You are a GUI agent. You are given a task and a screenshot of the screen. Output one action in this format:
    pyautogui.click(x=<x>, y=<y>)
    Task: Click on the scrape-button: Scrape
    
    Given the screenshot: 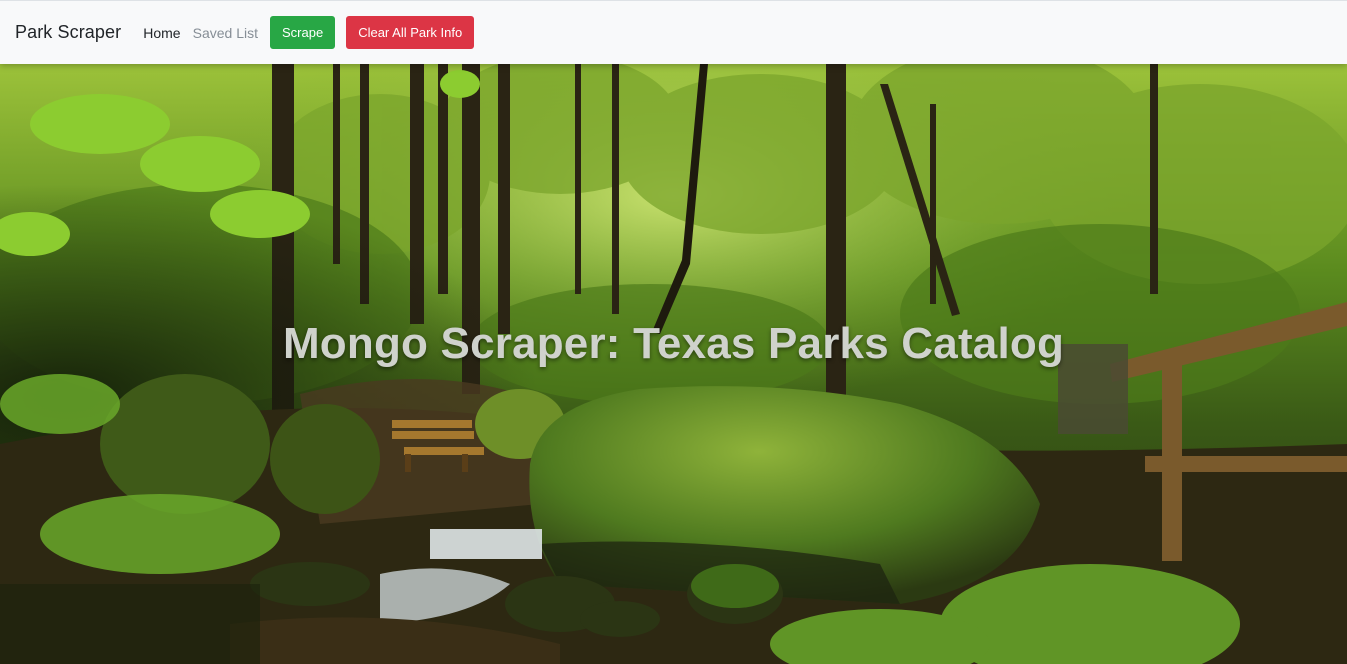 What is the action you would take?
    pyautogui.click(x=302, y=32)
    